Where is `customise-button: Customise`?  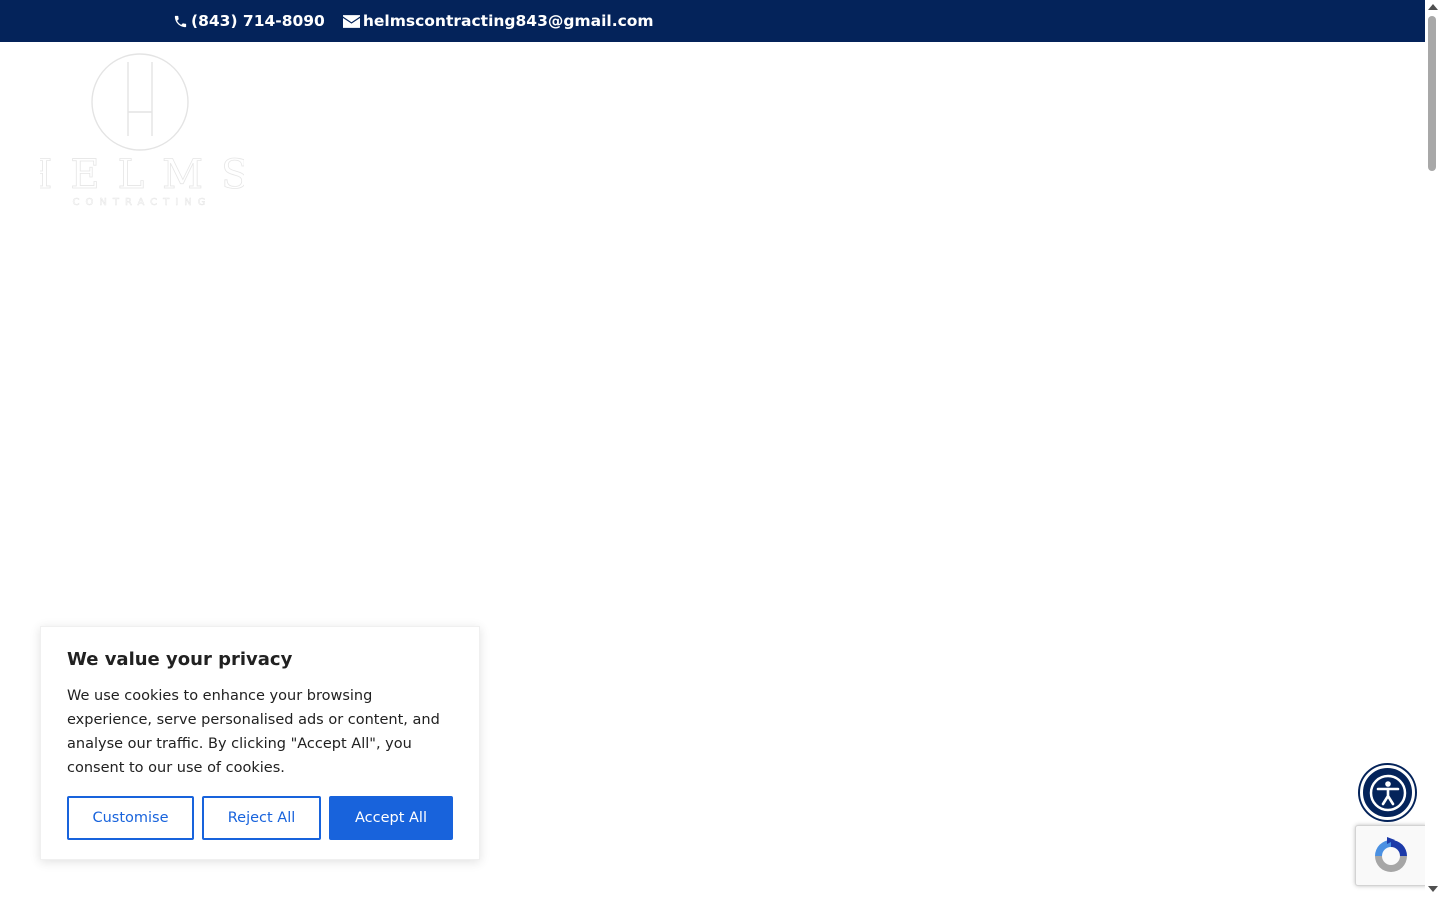 customise-button: Customise is located at coordinates (130, 818).